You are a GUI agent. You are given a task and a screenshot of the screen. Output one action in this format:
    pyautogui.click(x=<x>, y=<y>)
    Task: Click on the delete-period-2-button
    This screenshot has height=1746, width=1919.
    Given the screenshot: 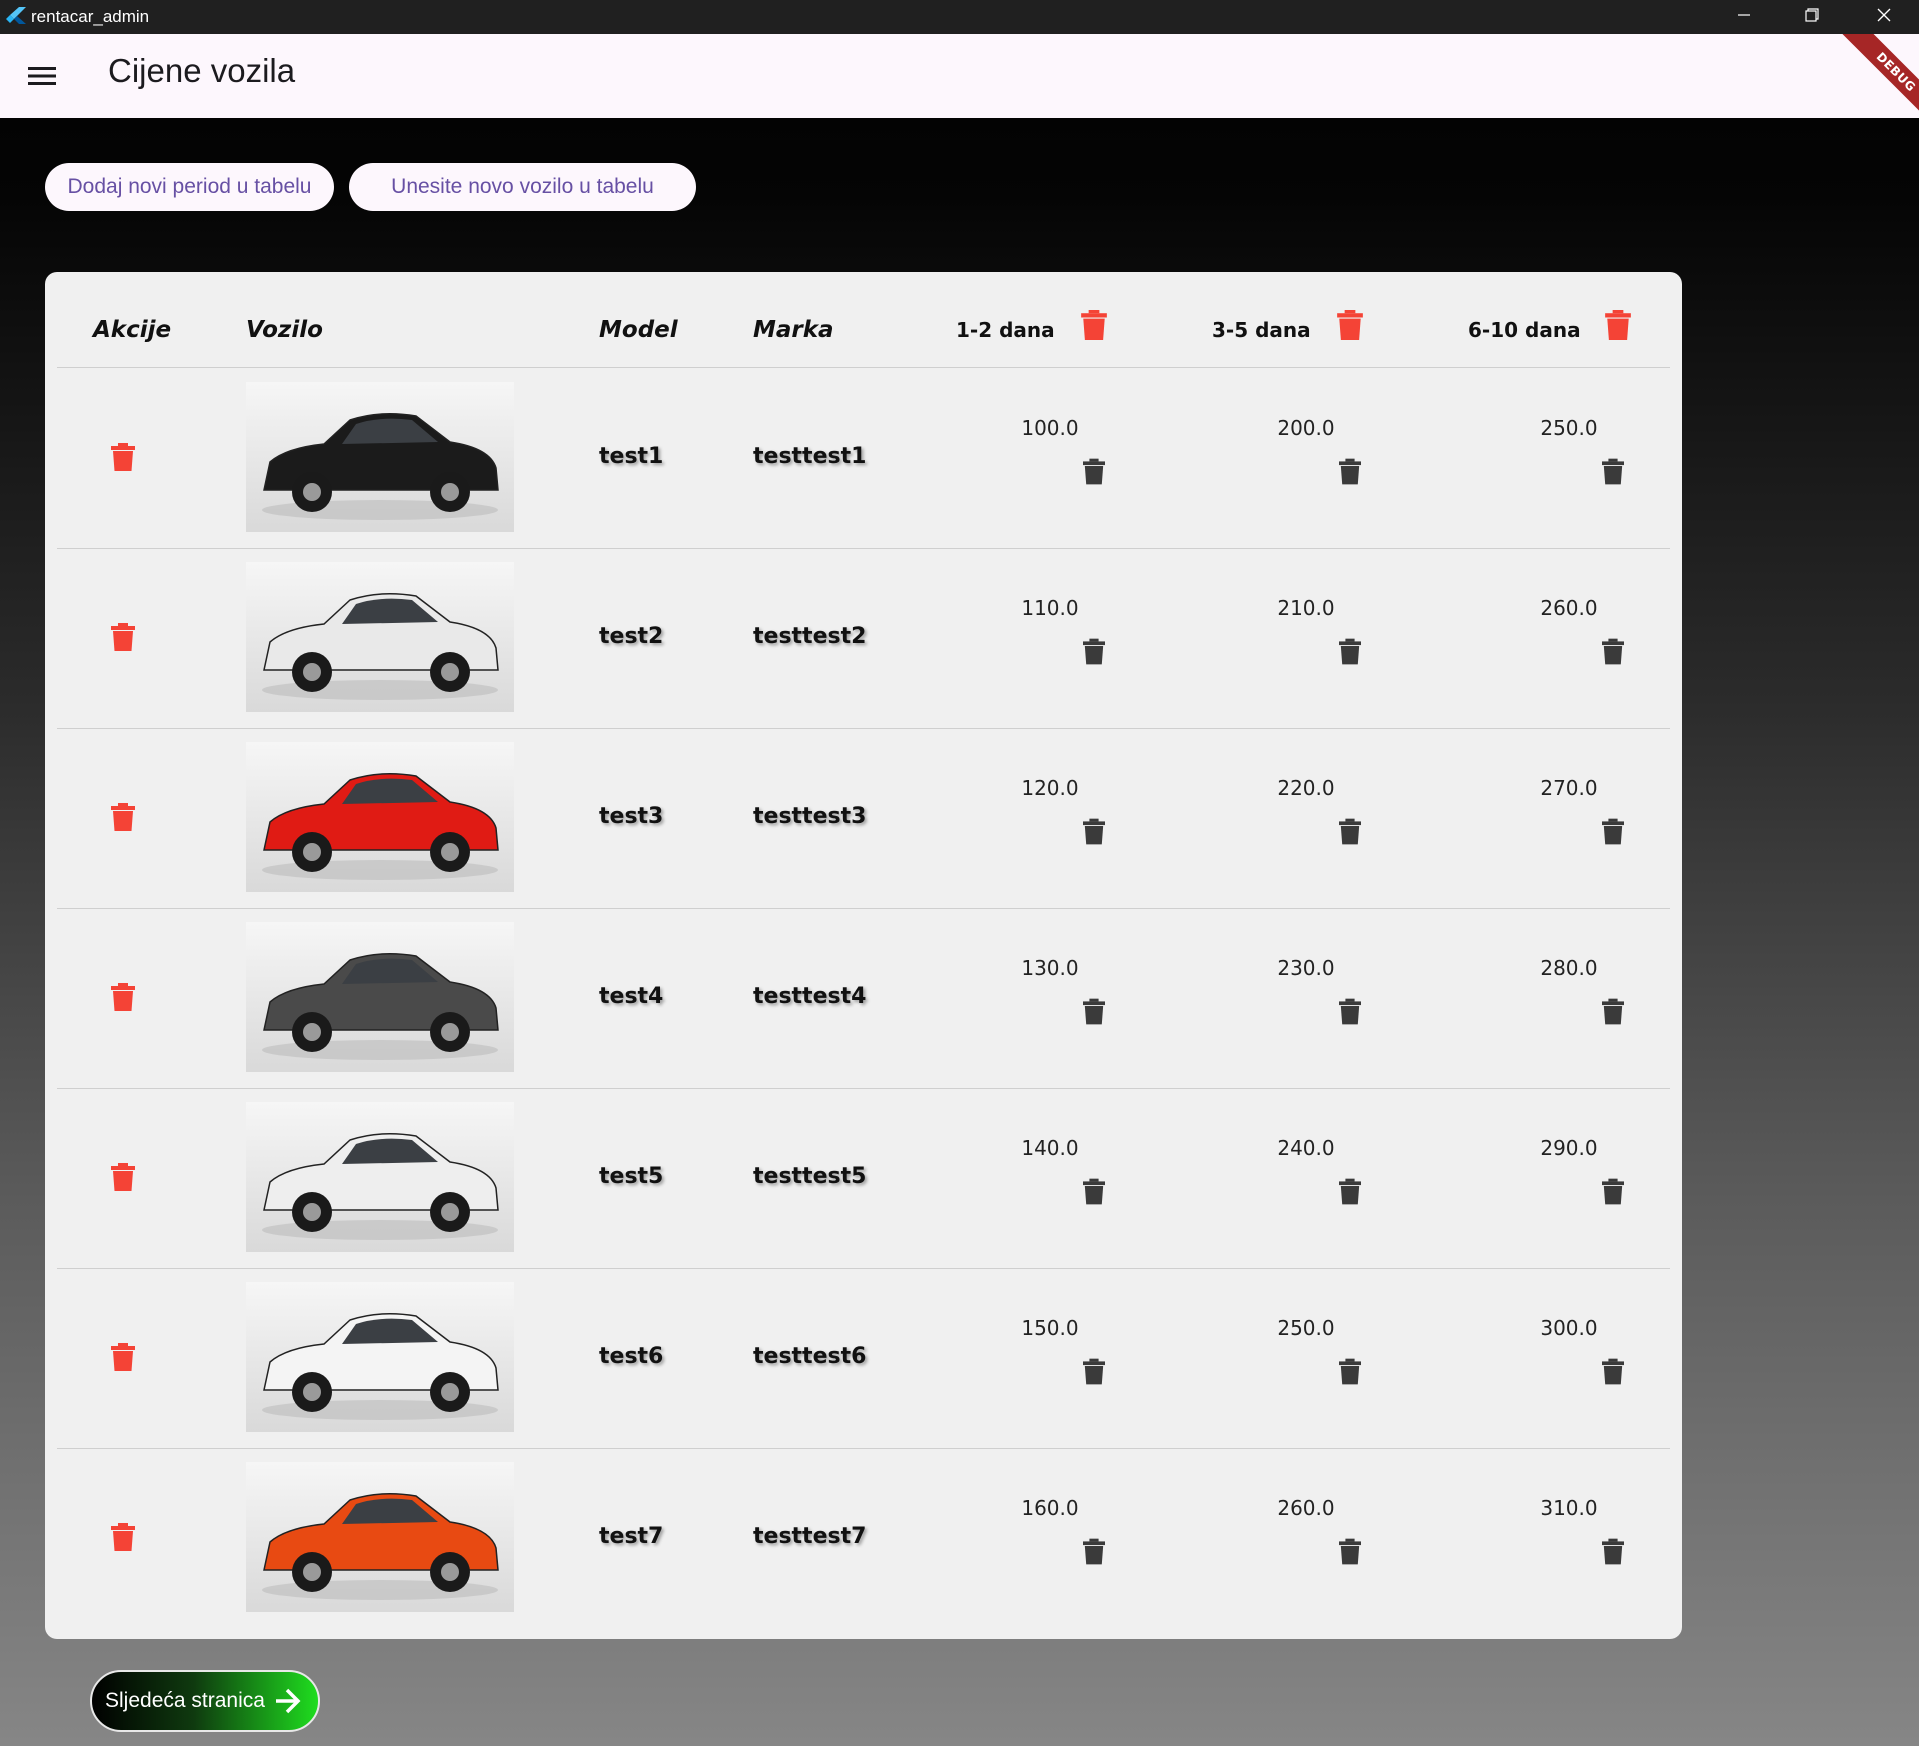 What is the action you would take?
    pyautogui.click(x=1350, y=325)
    